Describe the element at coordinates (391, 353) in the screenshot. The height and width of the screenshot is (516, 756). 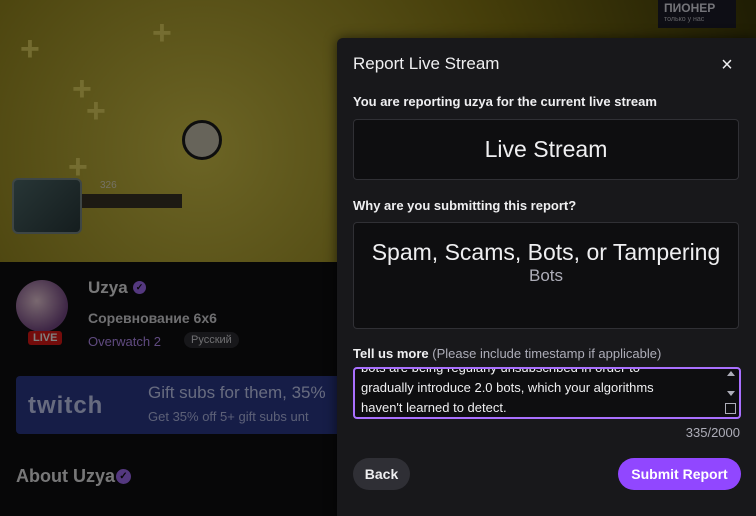
I see `details-label-title: Tell us more` at that location.